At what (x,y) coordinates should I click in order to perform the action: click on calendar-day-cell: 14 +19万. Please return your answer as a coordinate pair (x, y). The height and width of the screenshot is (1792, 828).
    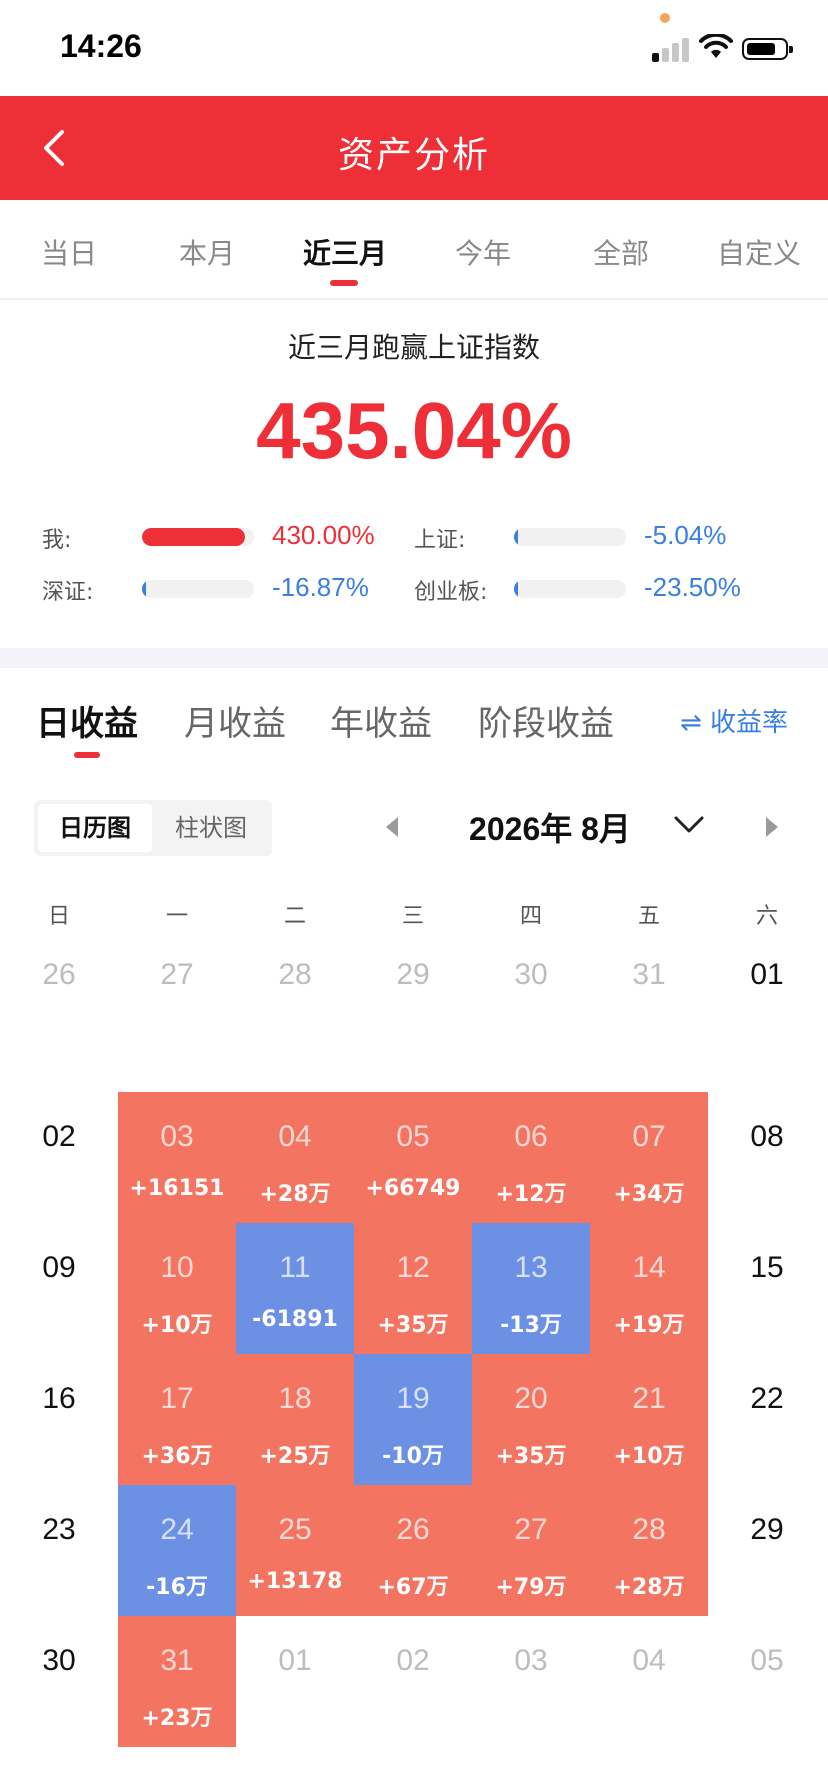
    Looking at the image, I should click on (649, 1288).